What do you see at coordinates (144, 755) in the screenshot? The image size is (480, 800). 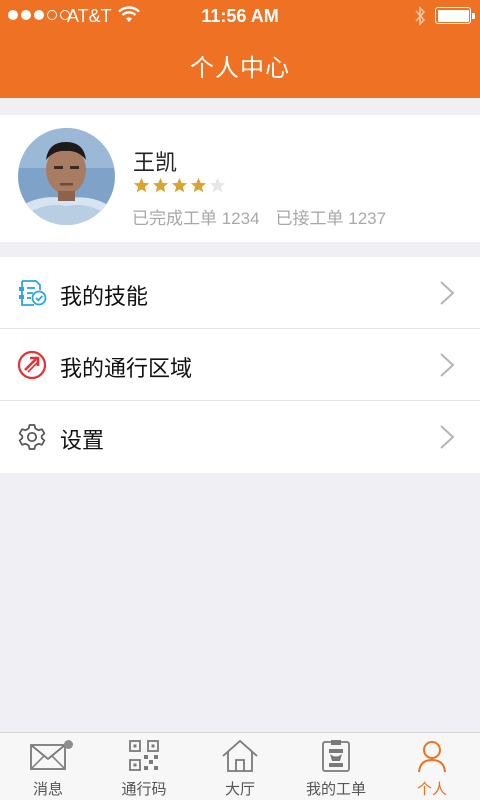 I see `qr-code-icon` at bounding box center [144, 755].